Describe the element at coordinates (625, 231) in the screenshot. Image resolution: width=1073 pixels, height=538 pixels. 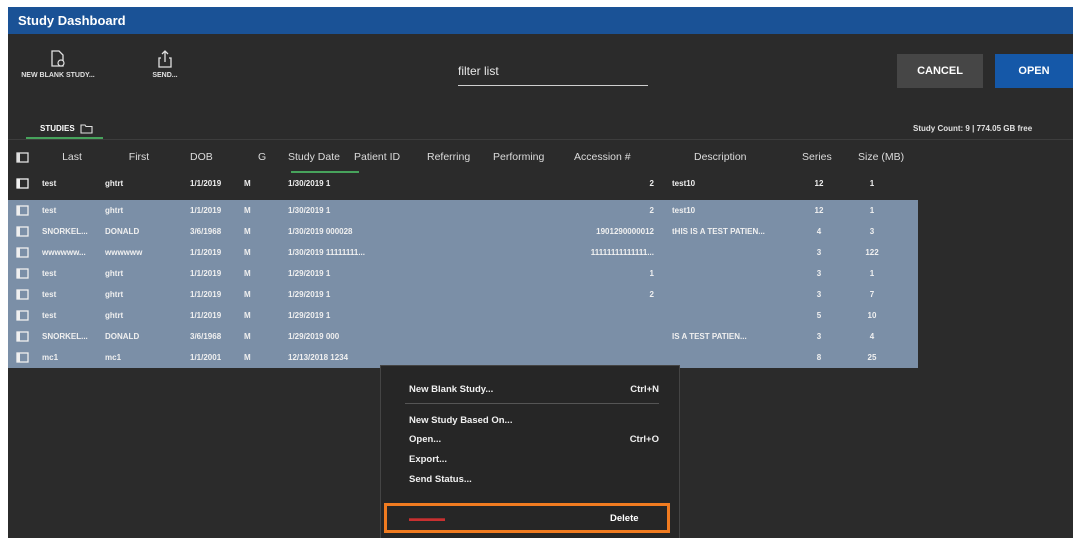
I see `cell-accession: 1901290000012` at that location.